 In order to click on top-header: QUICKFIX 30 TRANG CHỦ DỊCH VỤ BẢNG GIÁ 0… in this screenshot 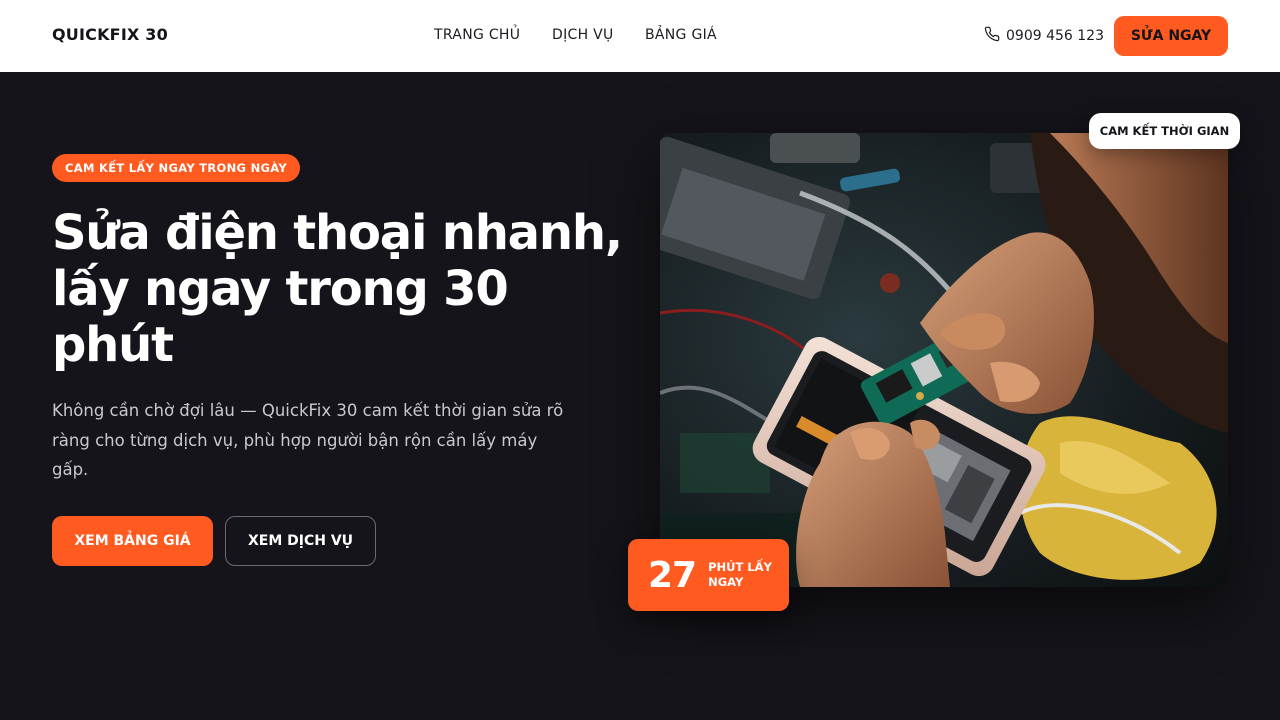, I will do `click(640, 36)`.